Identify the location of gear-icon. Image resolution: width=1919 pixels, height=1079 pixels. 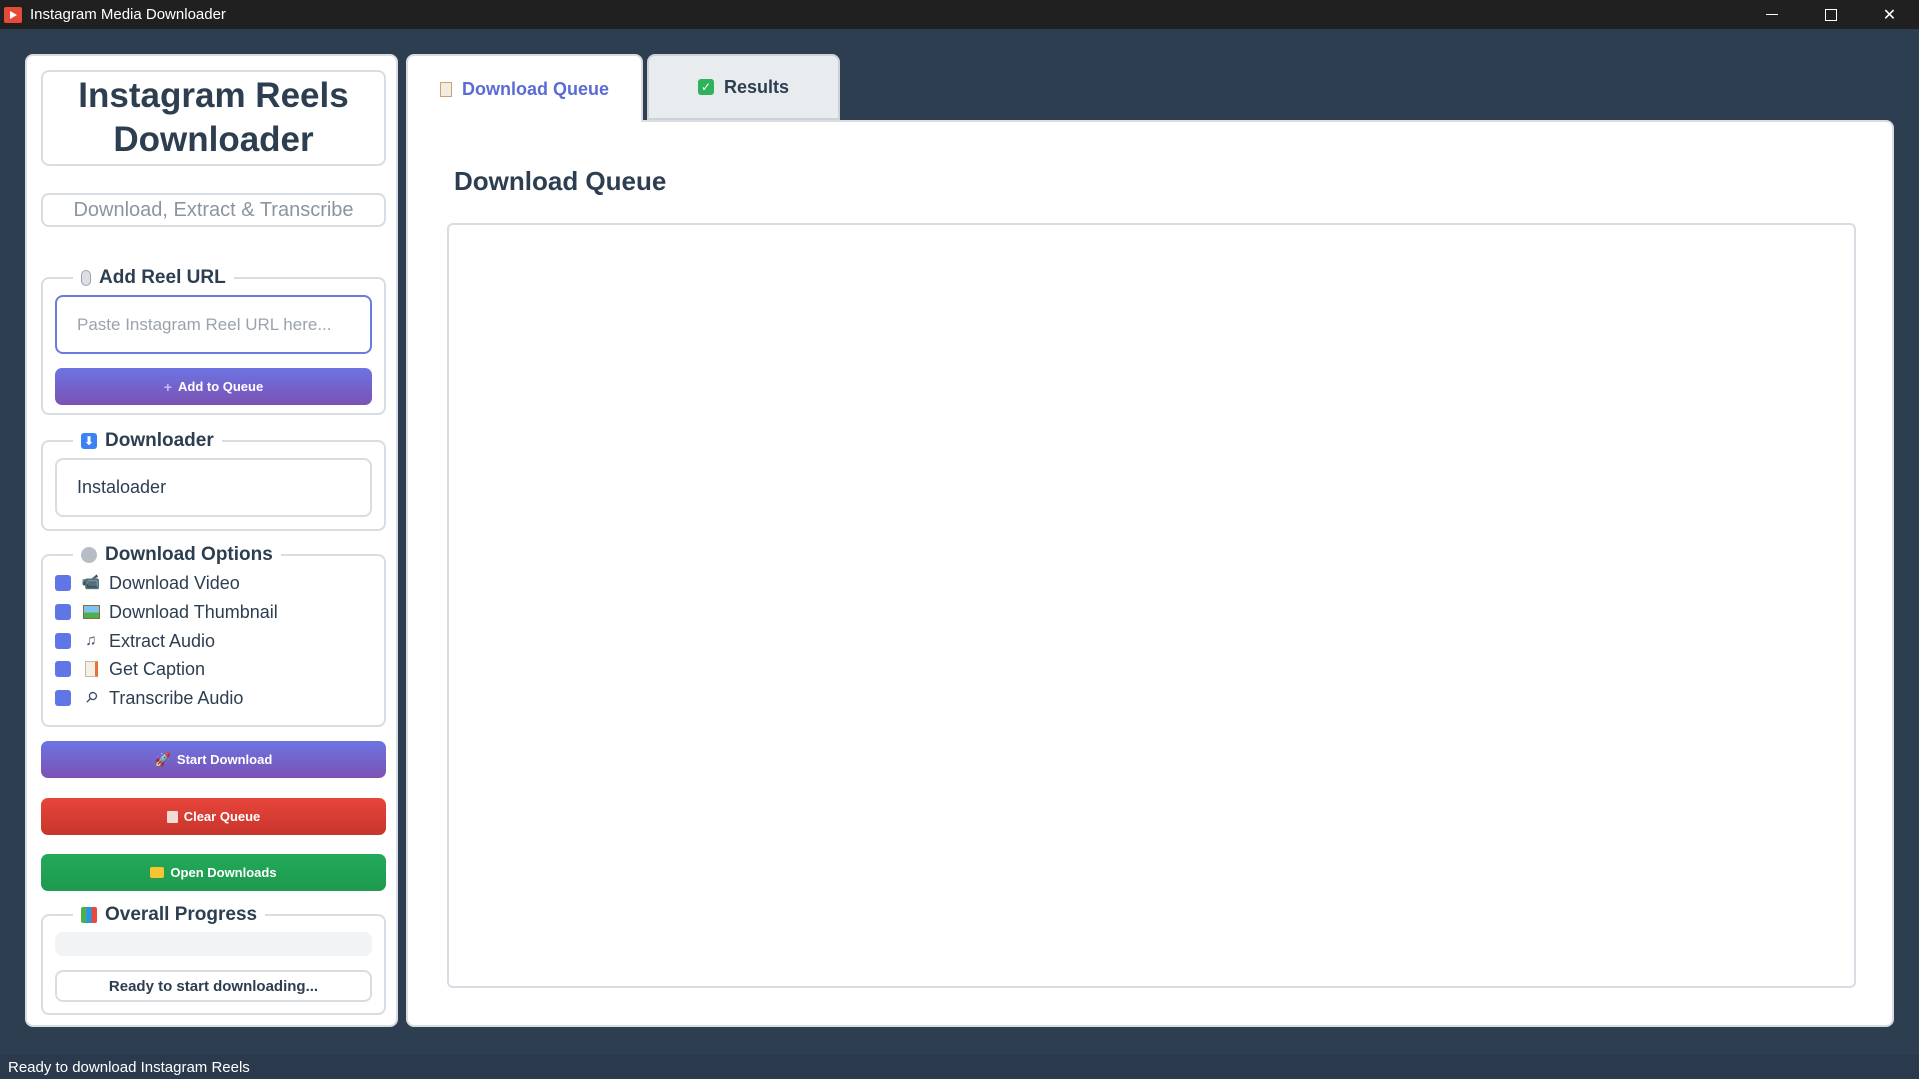
(89, 555).